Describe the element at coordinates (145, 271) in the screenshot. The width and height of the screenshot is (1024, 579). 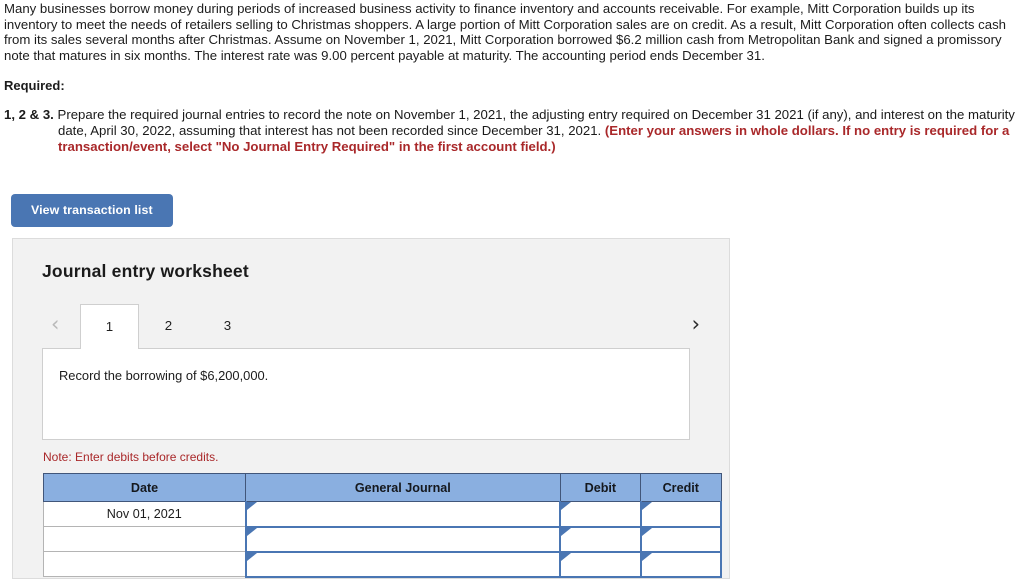
I see `worksheet-title: Journal entry worksheet` at that location.